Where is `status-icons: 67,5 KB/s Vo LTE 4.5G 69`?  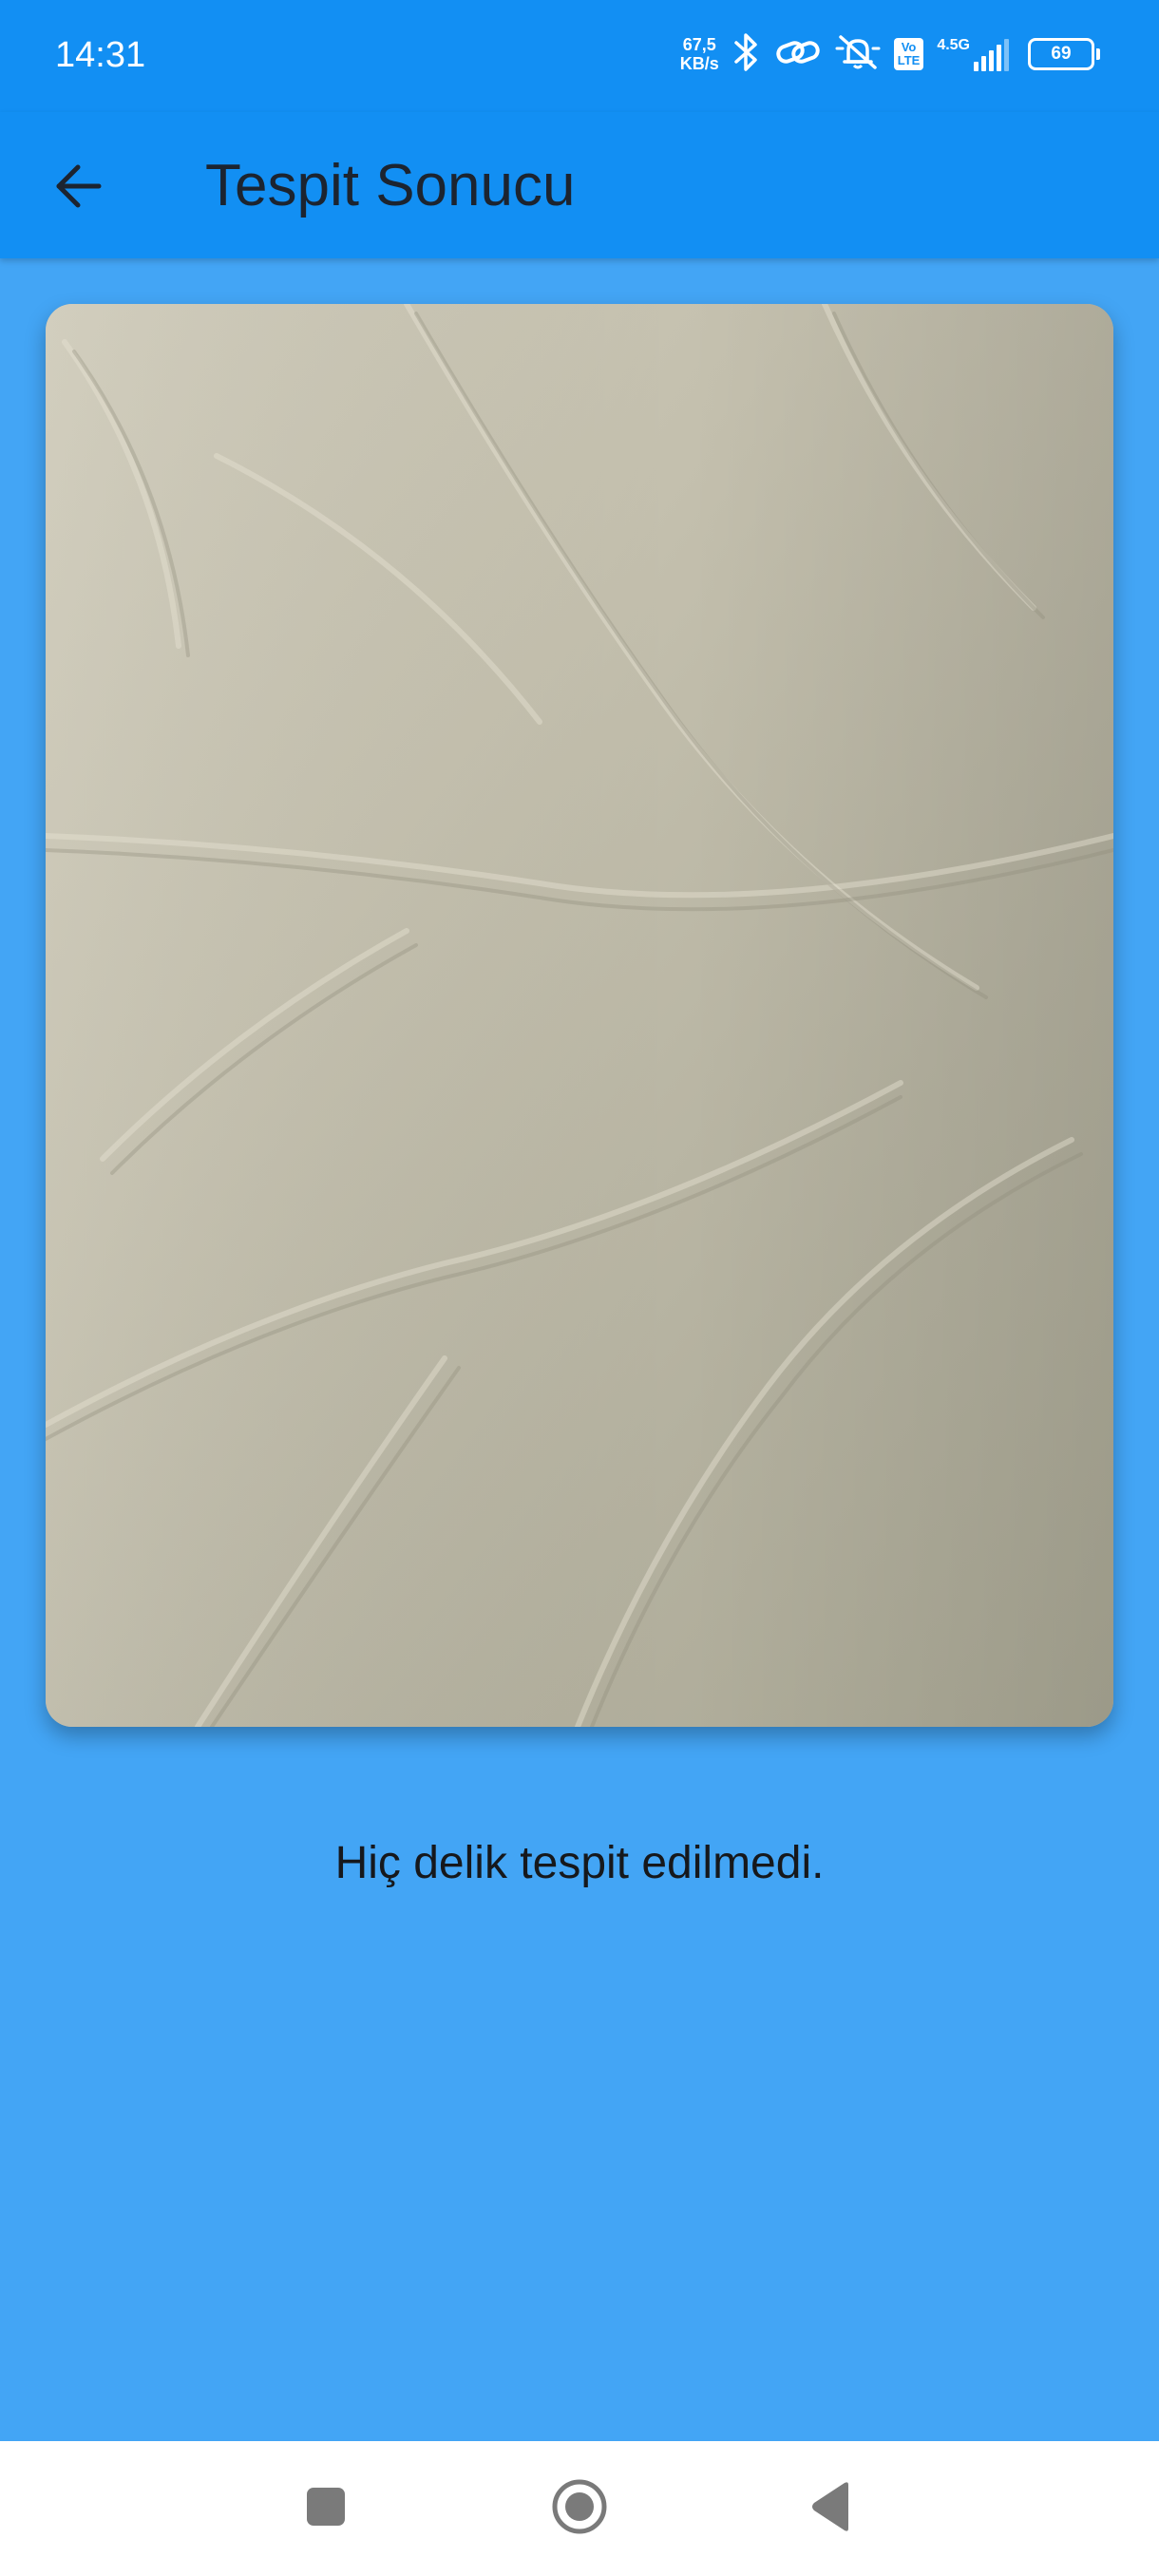 status-icons: 67,5 KB/s Vo LTE 4.5G 69 is located at coordinates (890, 54).